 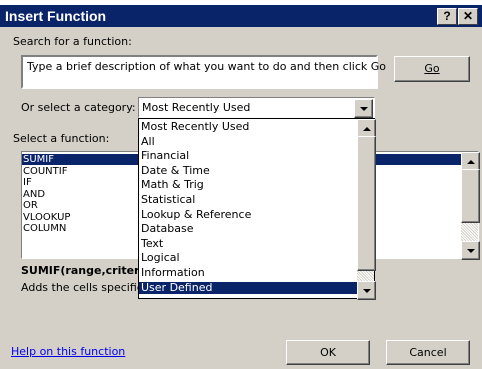 I want to click on category-option: All, so click(x=249, y=141).